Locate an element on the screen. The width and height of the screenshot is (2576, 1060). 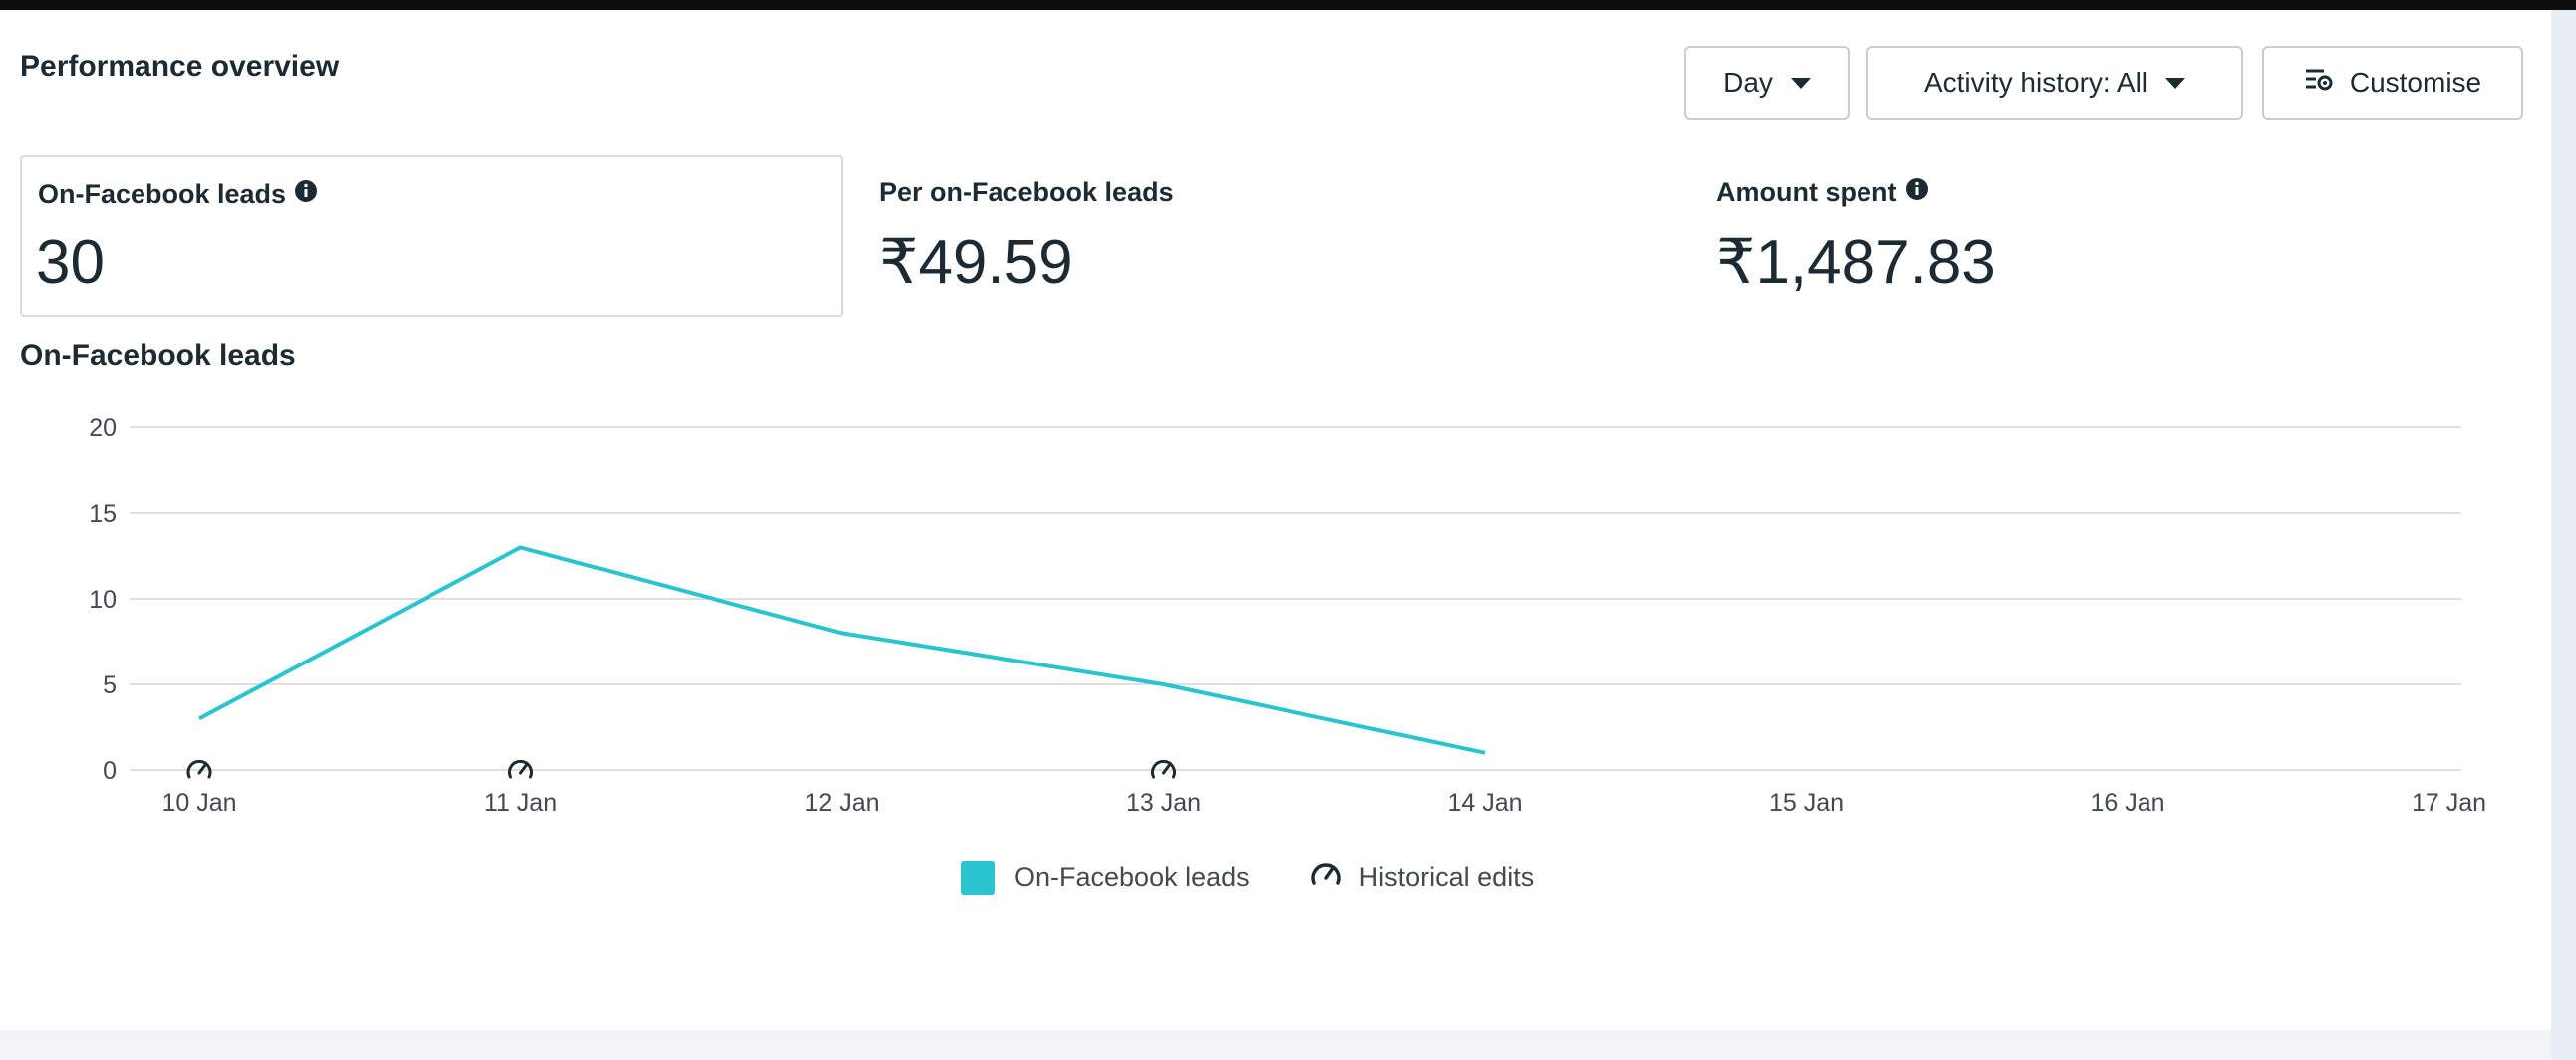
metric-label-text: Per on-Facebook leads is located at coordinates (1026, 192).